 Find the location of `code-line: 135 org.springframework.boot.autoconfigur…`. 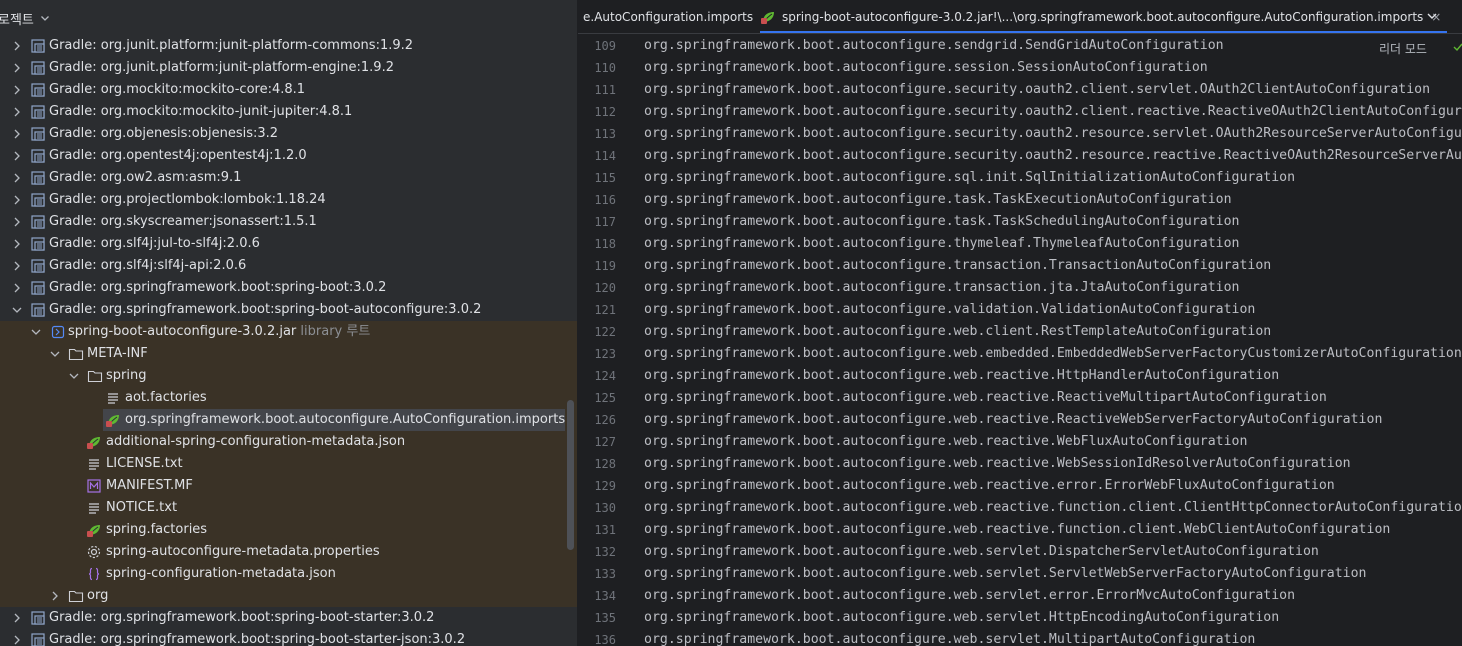

code-line: 135 org.springframework.boot.autoconfigur… is located at coordinates (1018, 618).